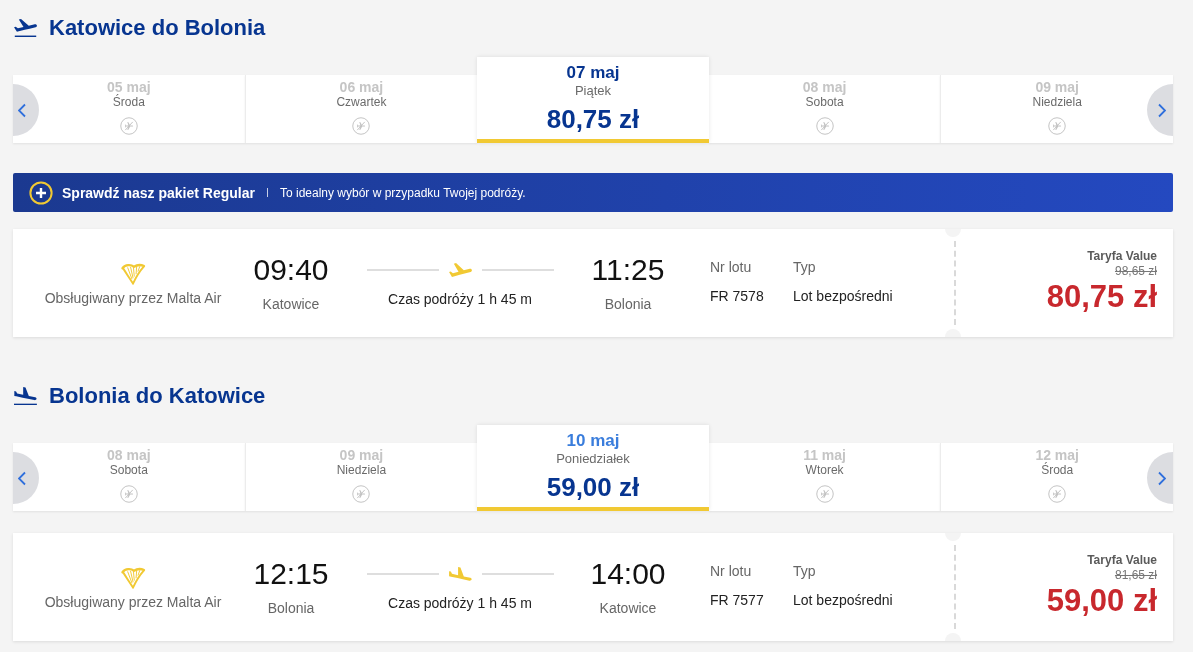 The height and width of the screenshot is (652, 1193). Describe the element at coordinates (41, 192) in the screenshot. I see `plus-circle-icon` at that location.